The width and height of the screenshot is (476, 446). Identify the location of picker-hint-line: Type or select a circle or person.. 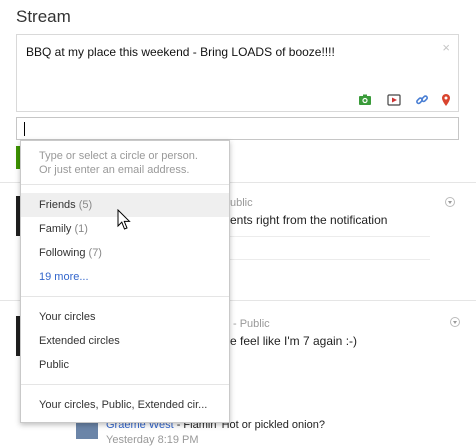
(118, 156).